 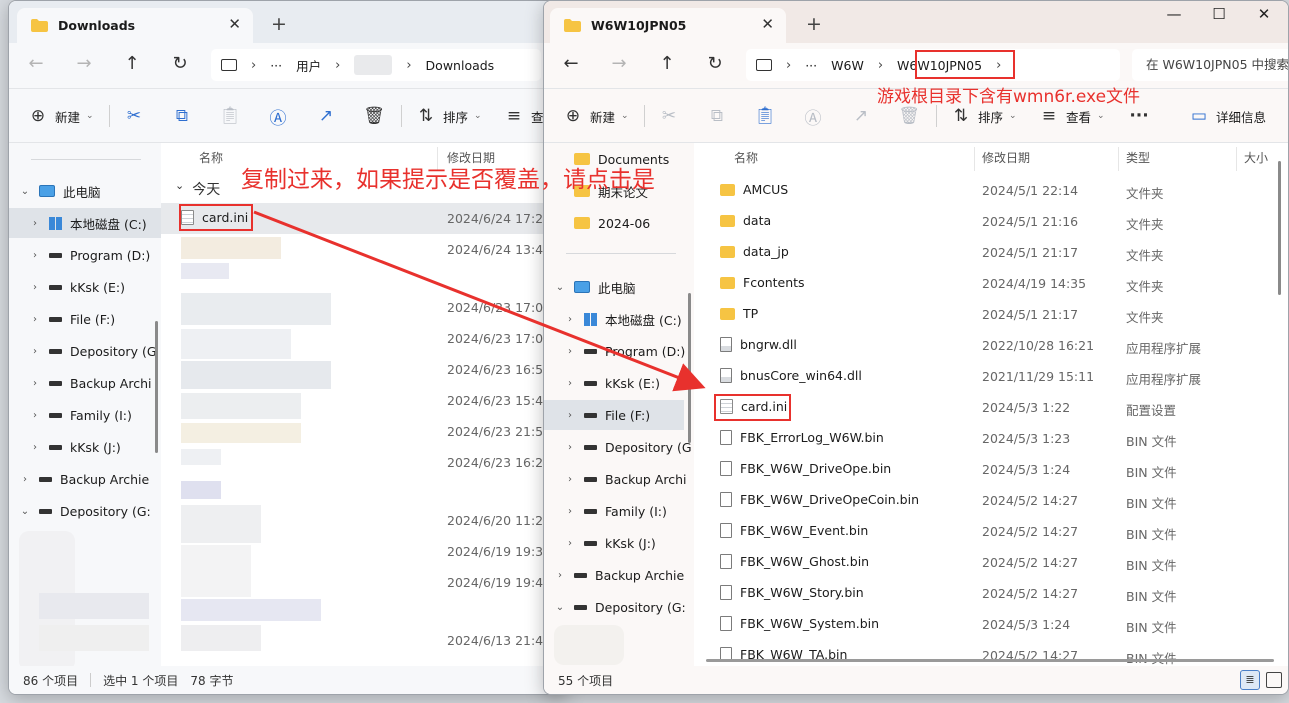 I want to click on annotation-arrow, so click(x=479, y=301).